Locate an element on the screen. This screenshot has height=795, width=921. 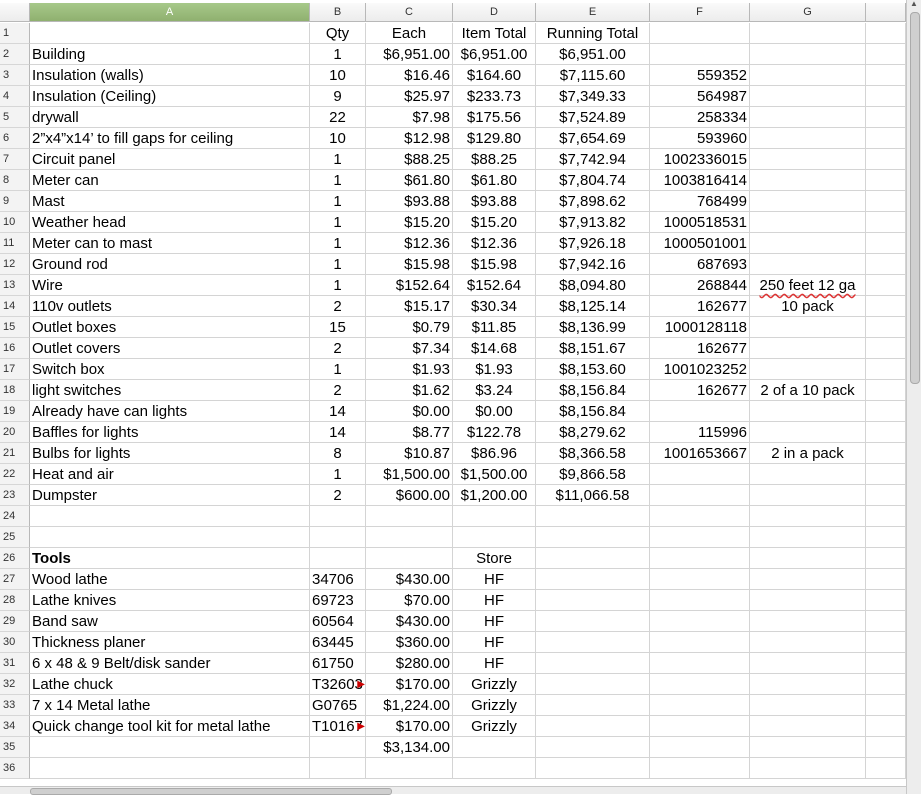
cell-b19: 14 is located at coordinates (338, 411).